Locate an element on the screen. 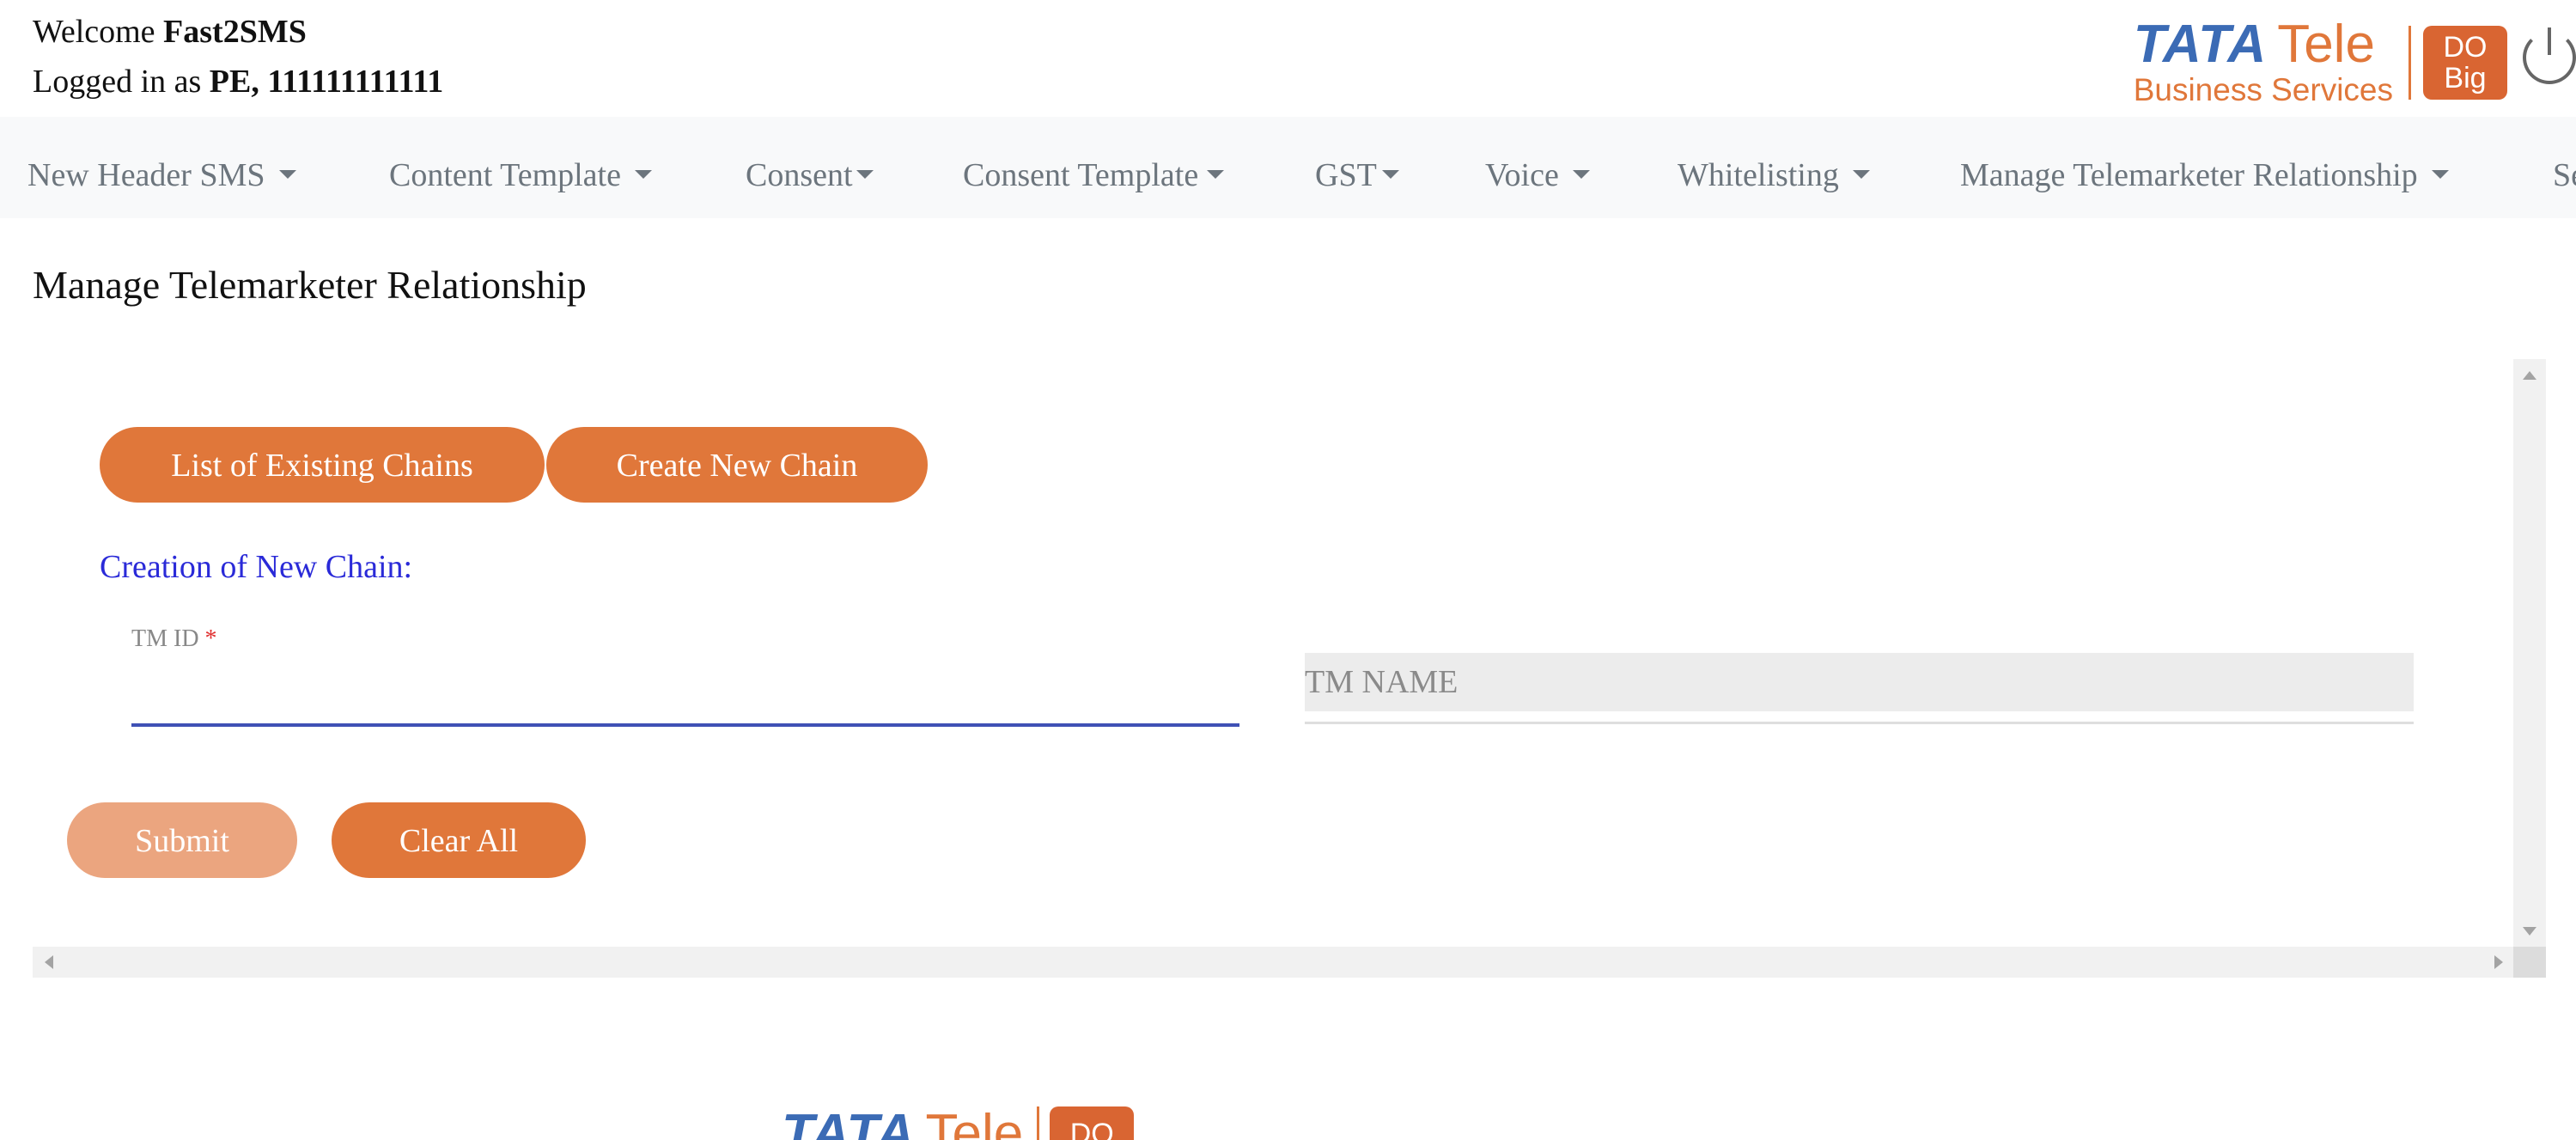 The height and width of the screenshot is (1140, 2576). clear-all-button: Clear All is located at coordinates (459, 840).